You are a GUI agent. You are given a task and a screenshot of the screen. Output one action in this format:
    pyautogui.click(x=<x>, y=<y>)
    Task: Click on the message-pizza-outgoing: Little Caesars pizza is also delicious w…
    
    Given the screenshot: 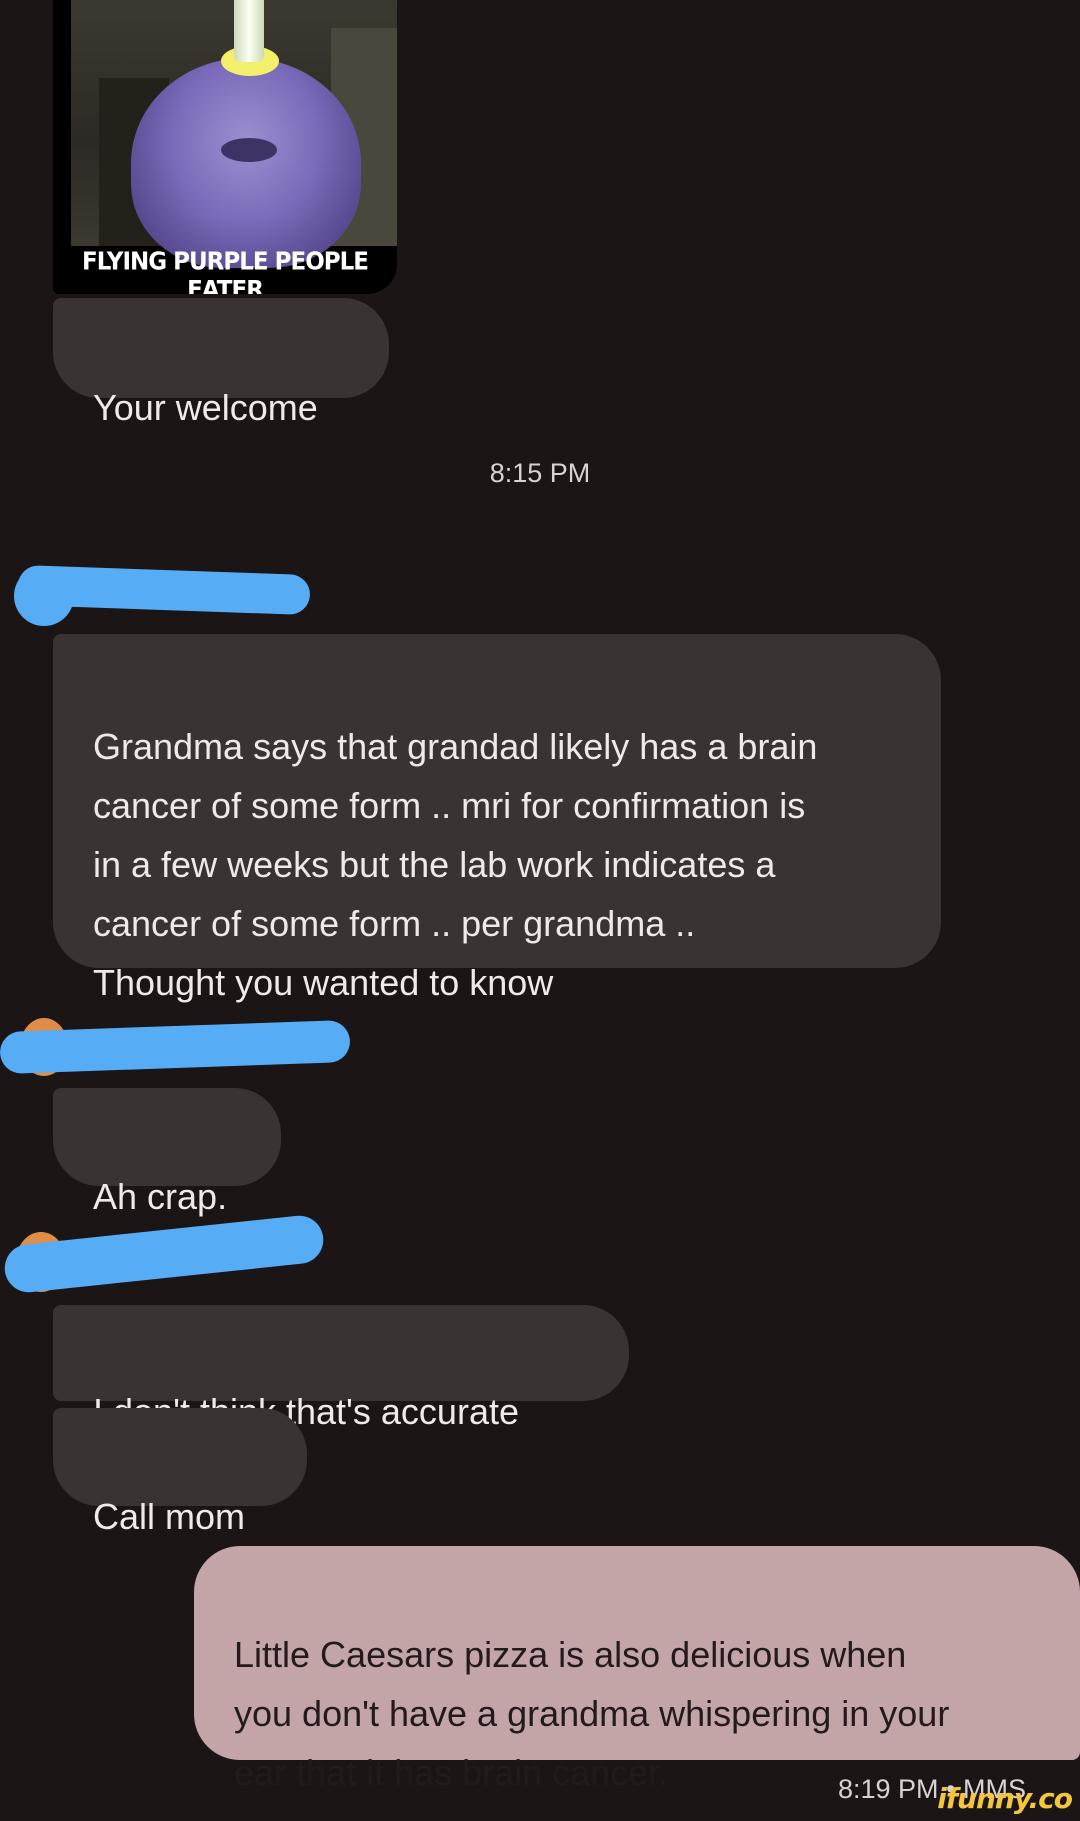 What is the action you would take?
    pyautogui.click(x=637, y=1669)
    